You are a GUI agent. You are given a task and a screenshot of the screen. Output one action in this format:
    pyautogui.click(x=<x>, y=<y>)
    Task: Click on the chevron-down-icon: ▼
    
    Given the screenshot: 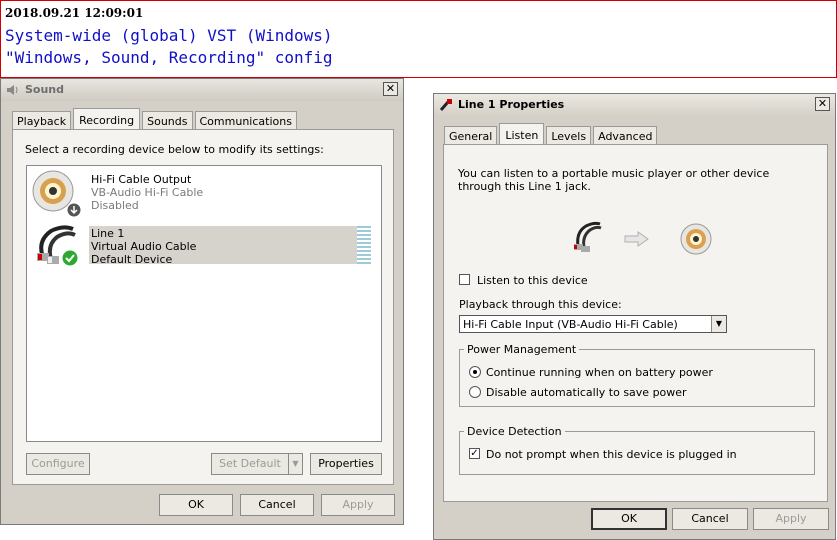 What is the action you would take?
    pyautogui.click(x=718, y=324)
    